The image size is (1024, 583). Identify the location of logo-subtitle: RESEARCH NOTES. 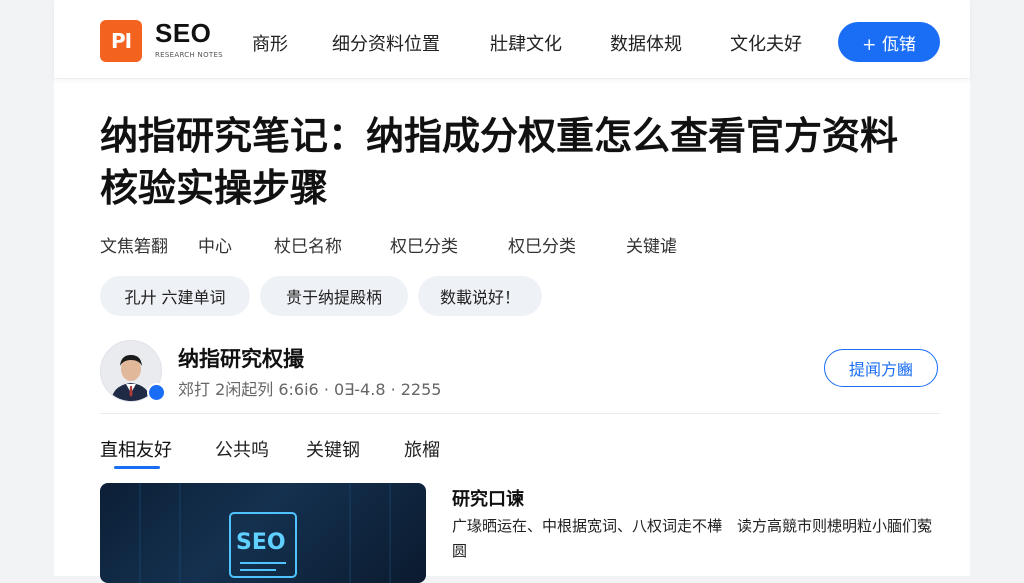
(189, 55).